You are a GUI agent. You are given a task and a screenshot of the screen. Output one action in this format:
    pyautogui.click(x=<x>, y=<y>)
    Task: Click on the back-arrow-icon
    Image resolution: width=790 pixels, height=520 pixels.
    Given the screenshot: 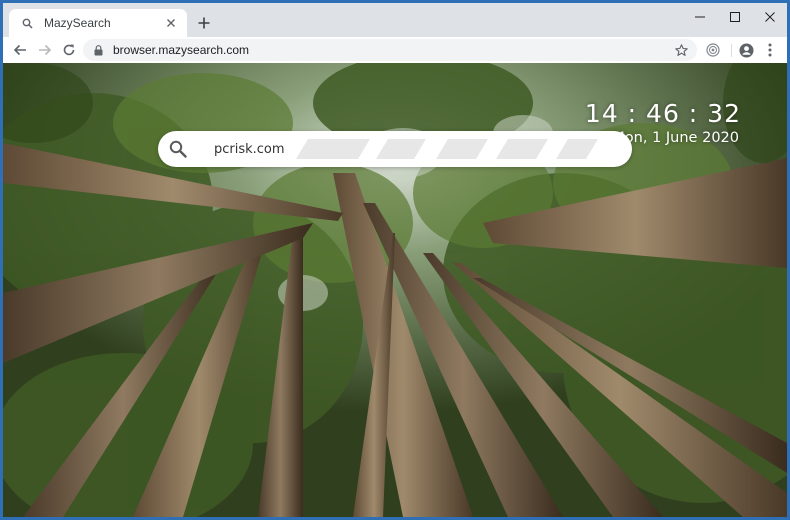 What is the action you would take?
    pyautogui.click(x=19, y=50)
    